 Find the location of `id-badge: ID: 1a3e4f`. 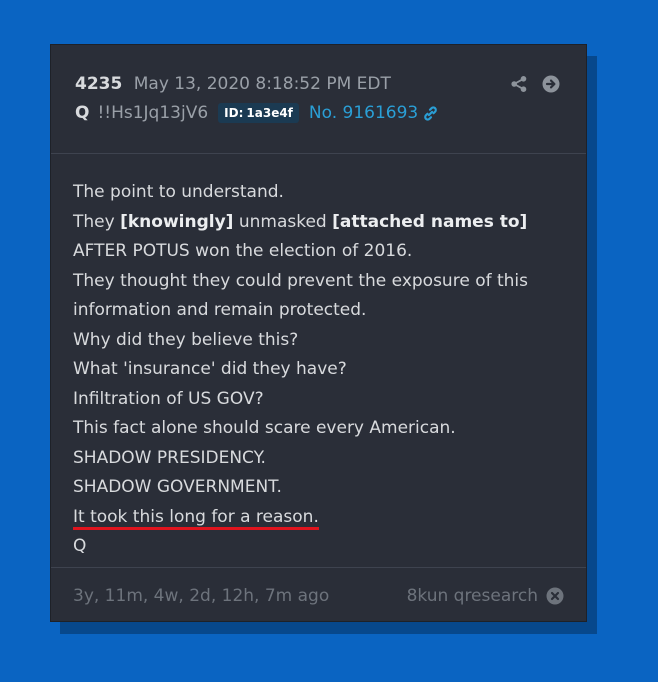

id-badge: ID: 1a3e4f is located at coordinates (258, 113).